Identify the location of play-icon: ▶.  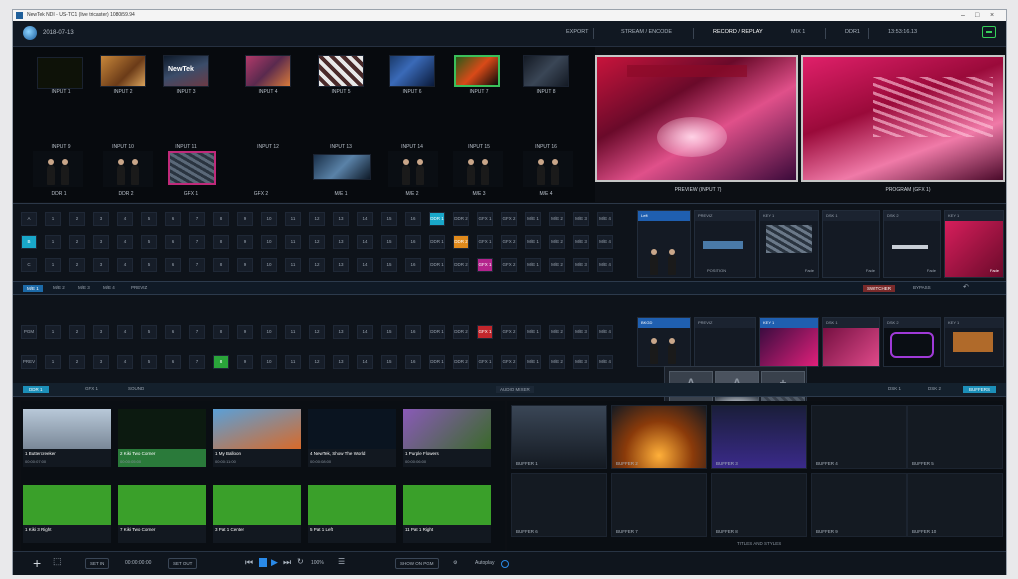
(274, 562).